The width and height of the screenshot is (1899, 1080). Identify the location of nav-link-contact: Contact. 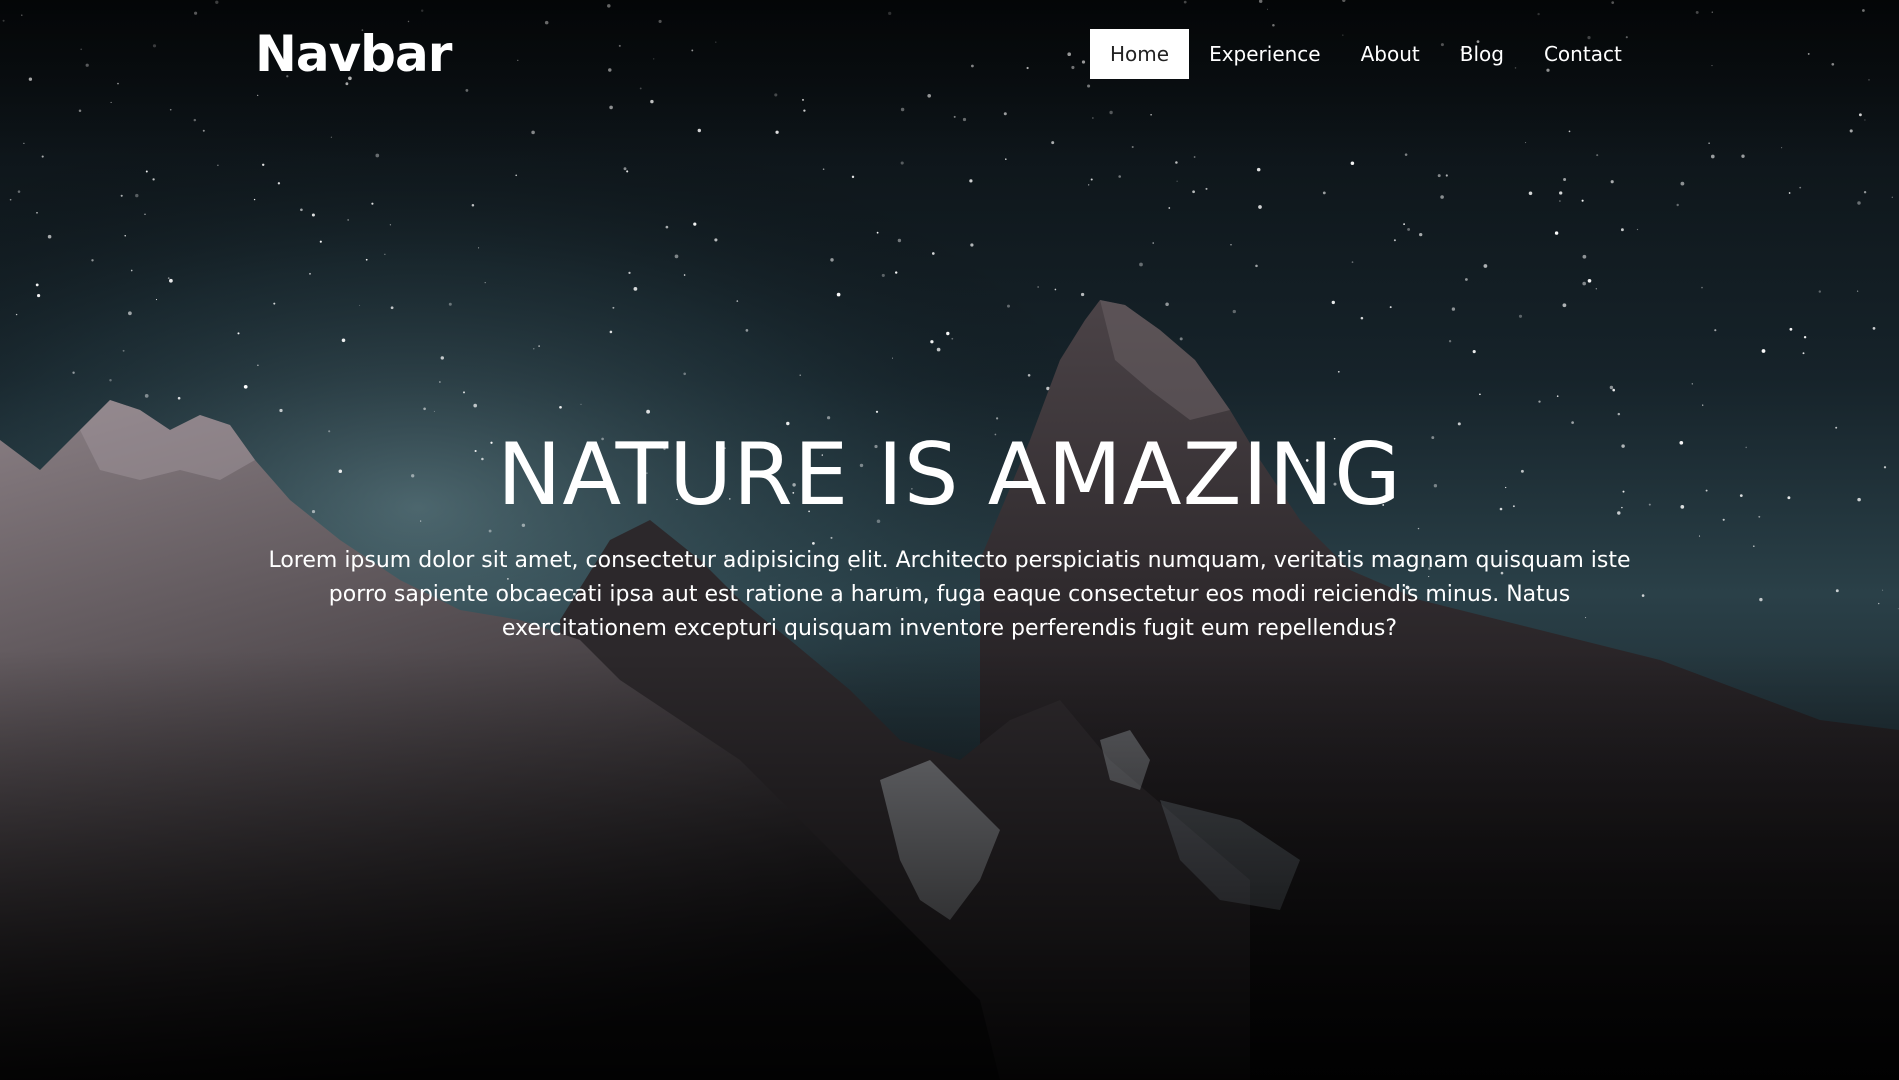
(1583, 54).